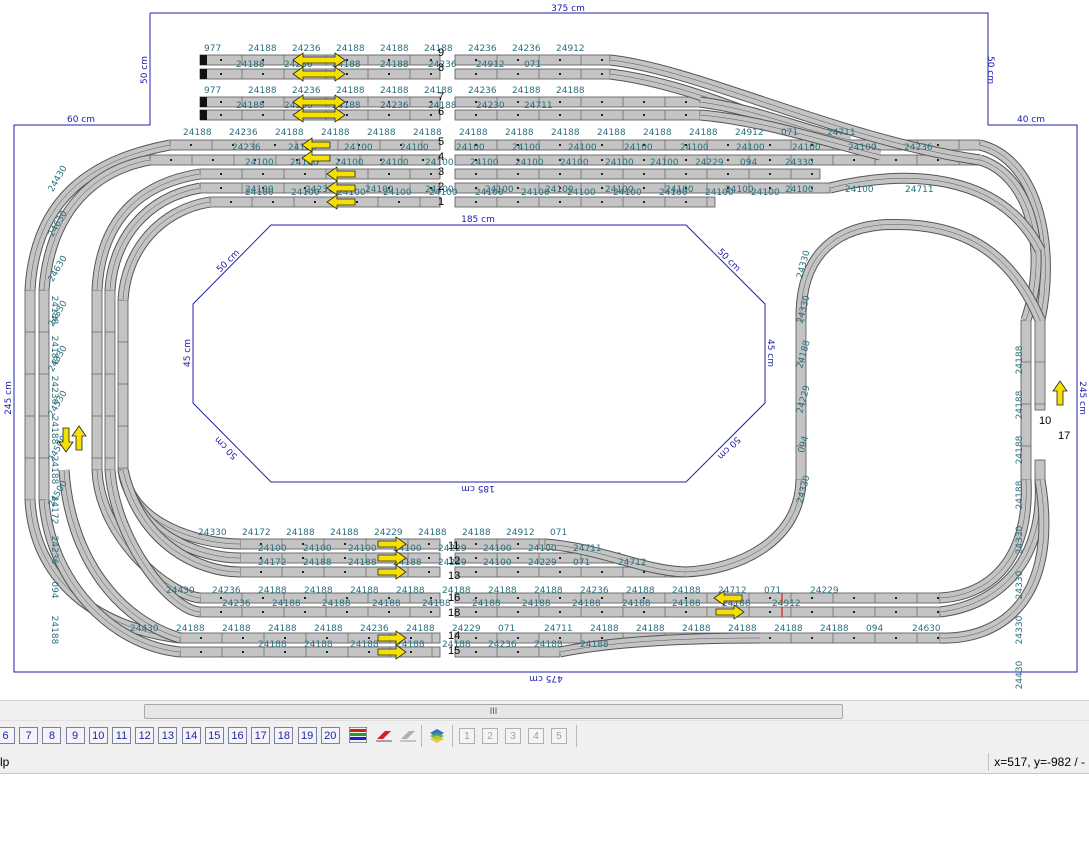  Describe the element at coordinates (520, 533) in the screenshot. I see `part-number-label: 24912` at that location.